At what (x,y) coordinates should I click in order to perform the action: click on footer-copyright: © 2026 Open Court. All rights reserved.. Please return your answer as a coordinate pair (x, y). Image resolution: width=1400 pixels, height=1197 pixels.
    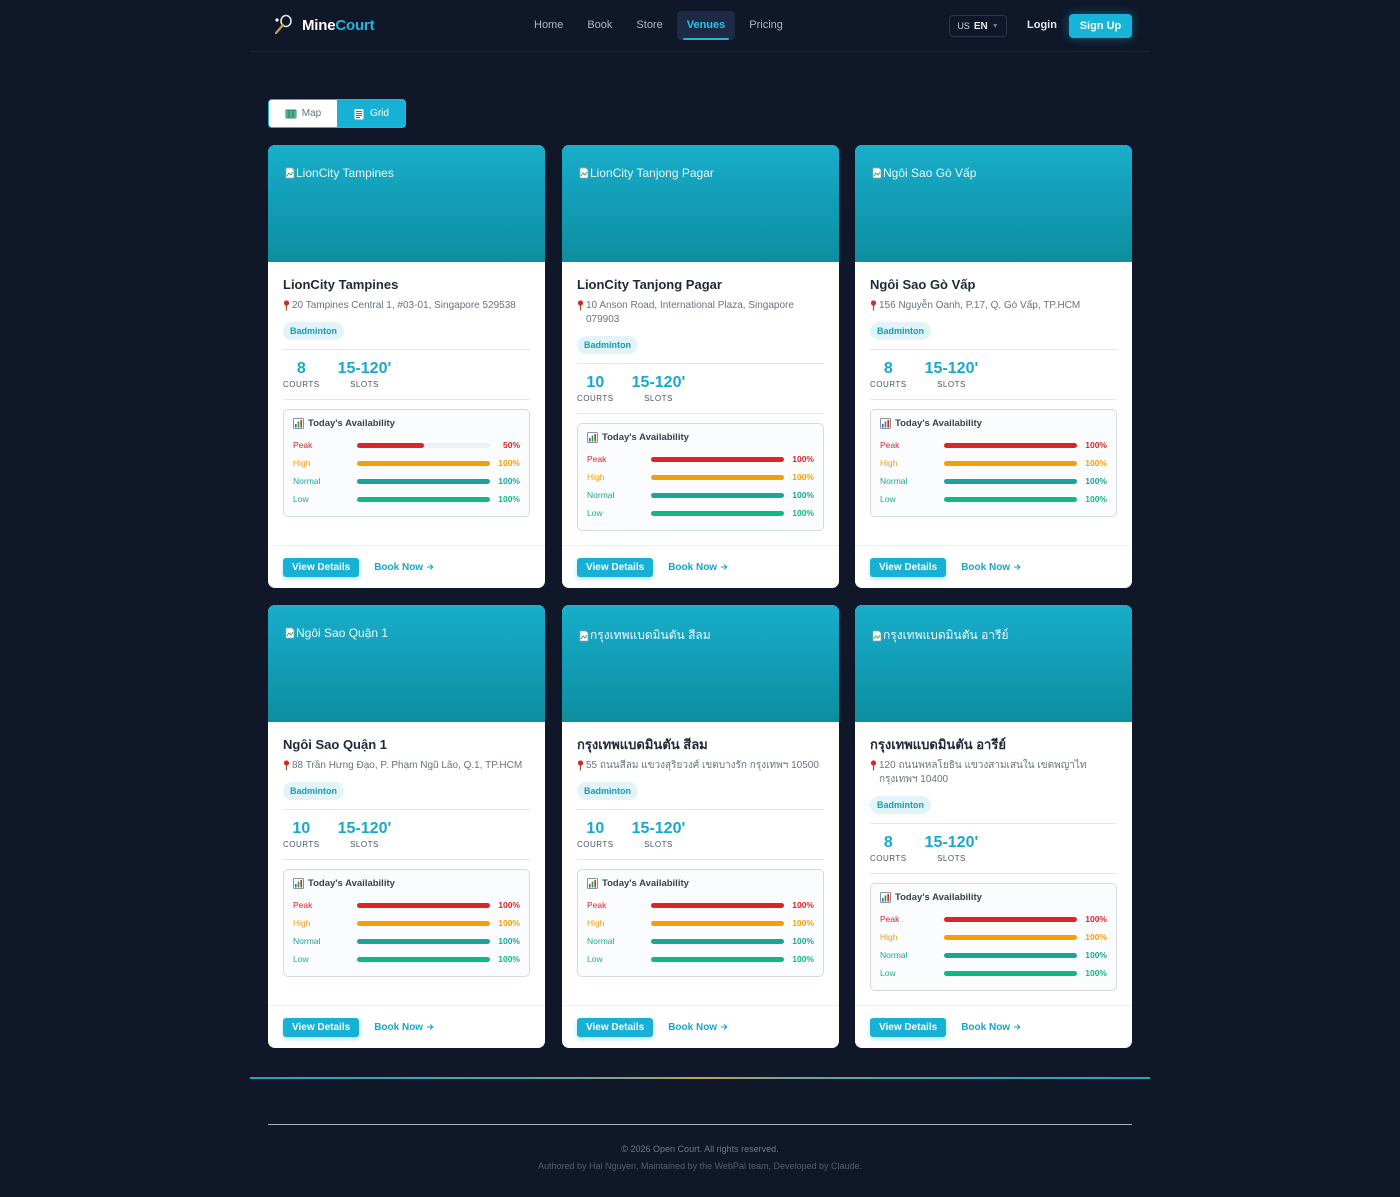
    Looking at the image, I should click on (700, 1149).